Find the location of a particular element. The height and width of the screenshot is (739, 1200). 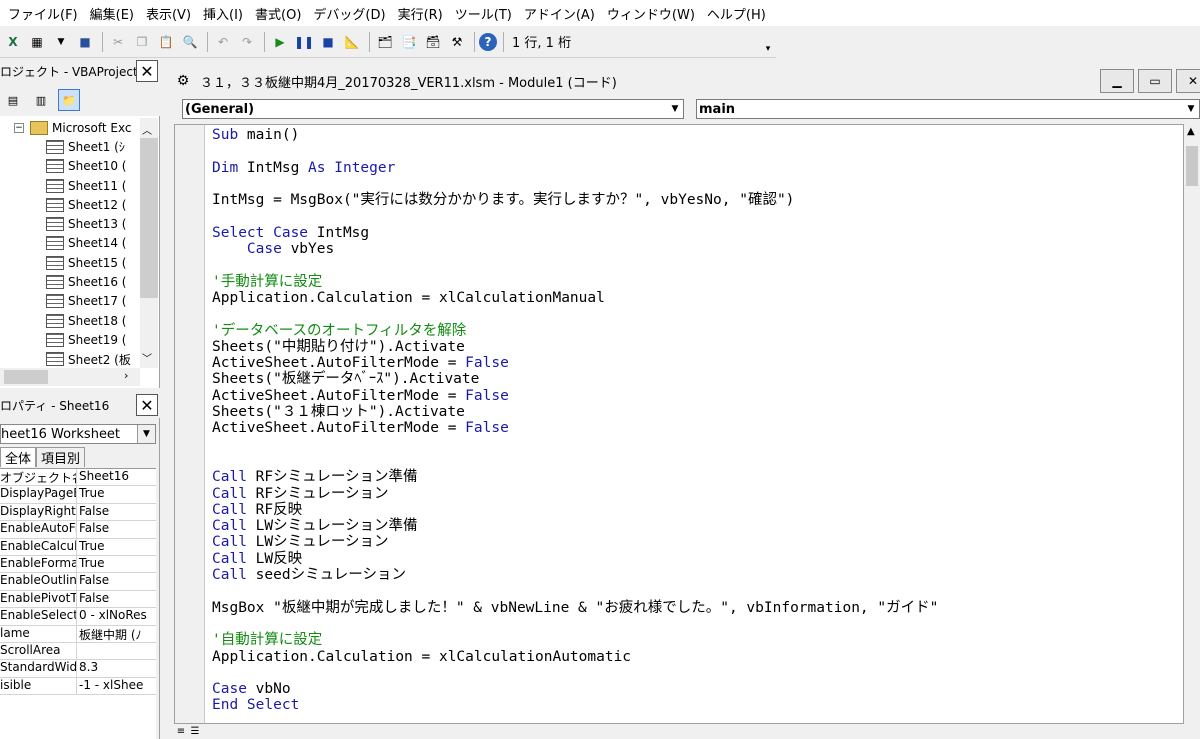

redo-icon: ↷ is located at coordinates (247, 42).